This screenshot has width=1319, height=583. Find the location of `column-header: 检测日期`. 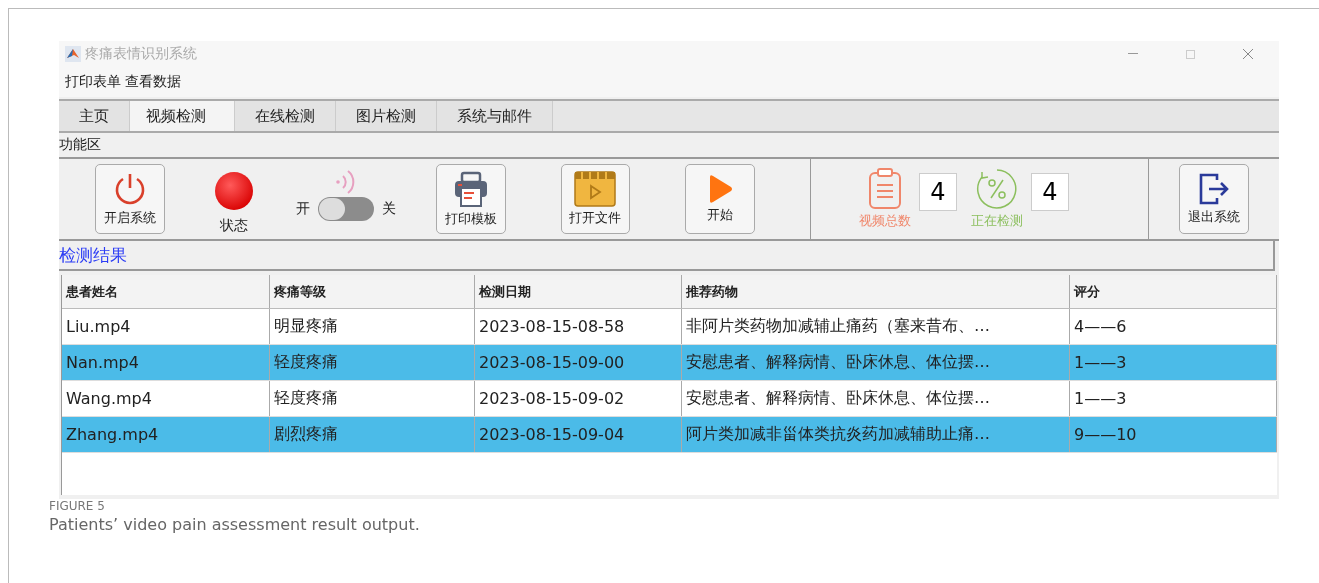

column-header: 检测日期 is located at coordinates (578, 291).